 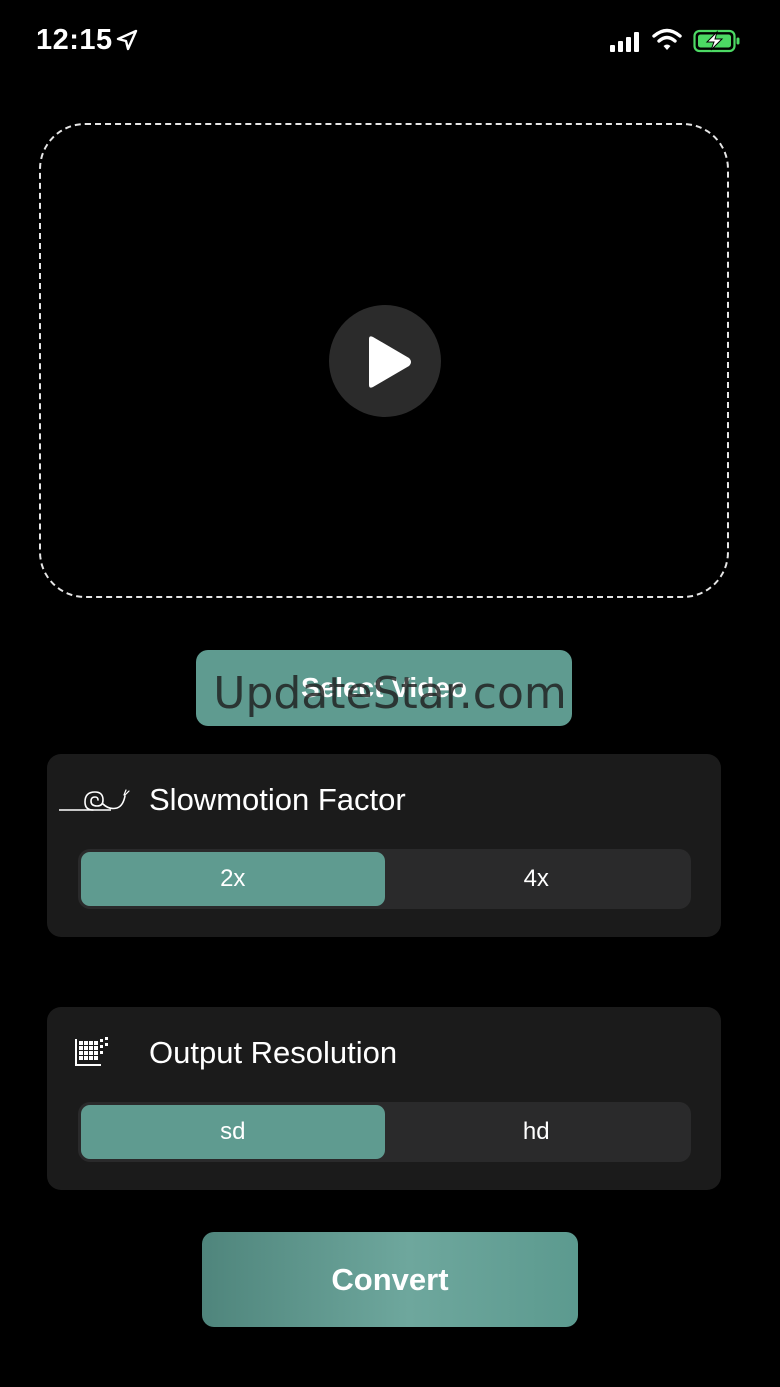 I want to click on output-resolution-card: Output Resolution sd hd, so click(x=384, y=1098).